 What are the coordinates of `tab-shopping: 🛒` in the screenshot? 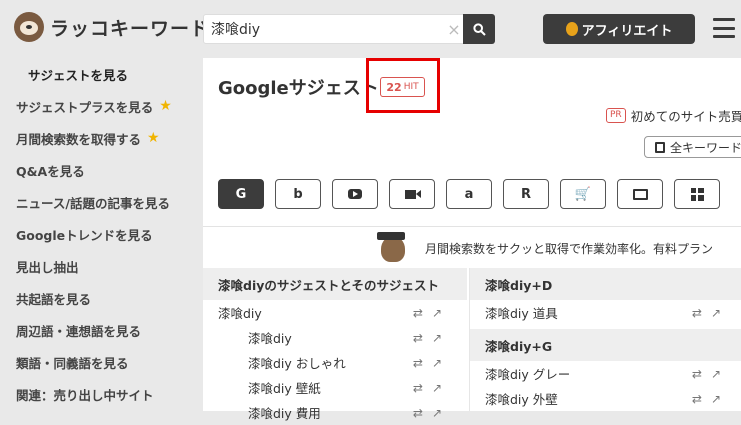 It's located at (583, 194).